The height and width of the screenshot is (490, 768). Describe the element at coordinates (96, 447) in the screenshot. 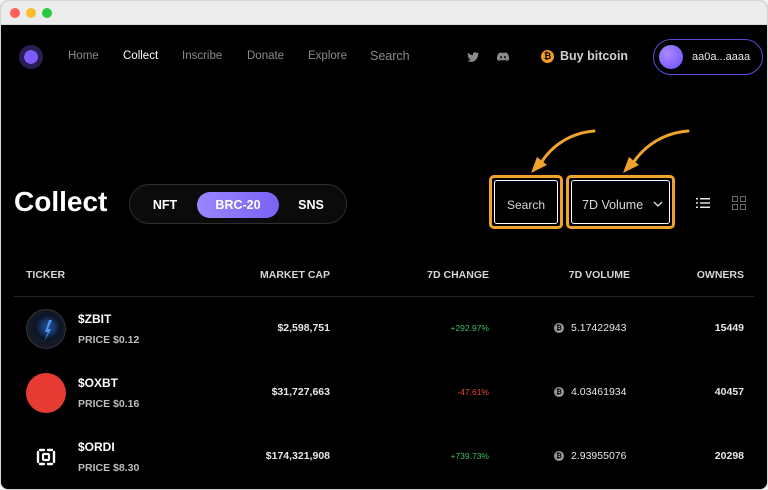

I see `ticker-name: $ORDI` at that location.